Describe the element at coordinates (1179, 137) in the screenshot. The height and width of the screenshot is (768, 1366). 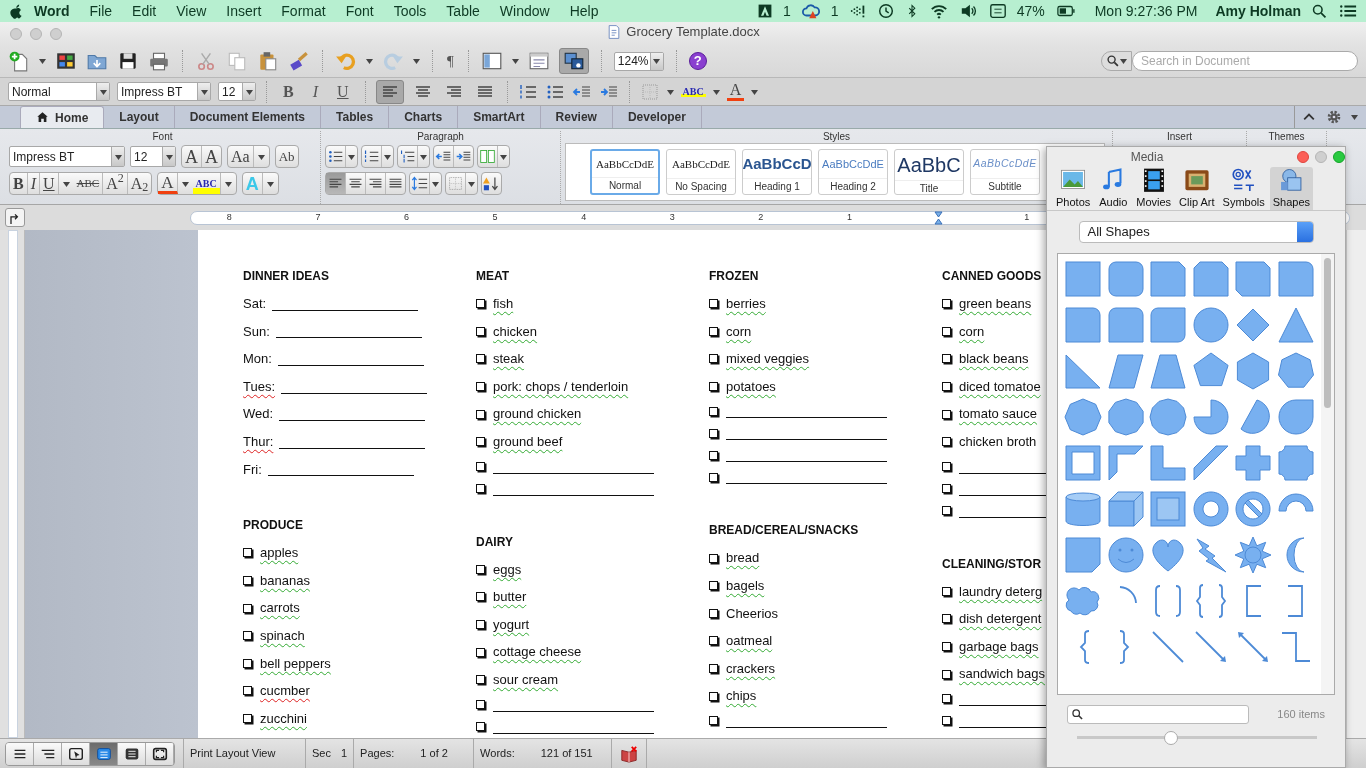
I see `group-label: Insert` at that location.